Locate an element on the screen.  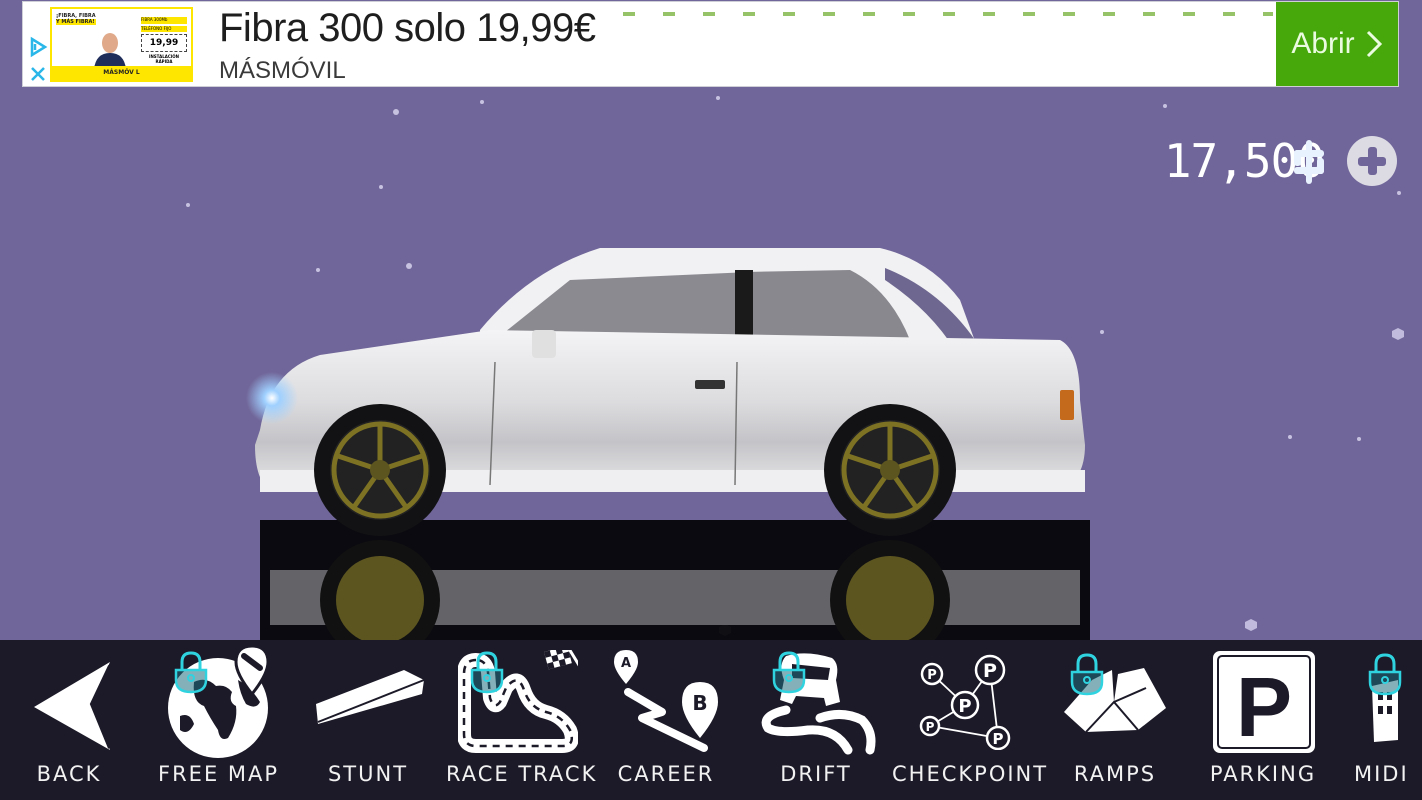
back-arrow-icon is located at coordinates (73, 706).